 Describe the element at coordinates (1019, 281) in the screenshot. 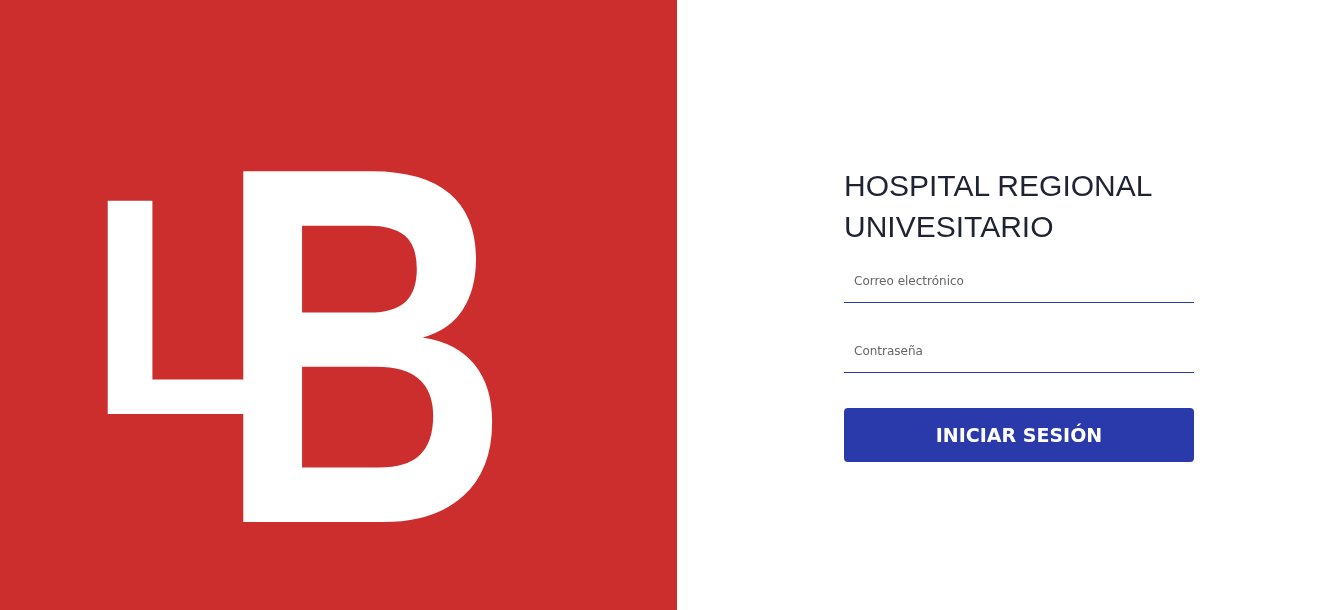

I see `email-field: Correo electrónico` at that location.